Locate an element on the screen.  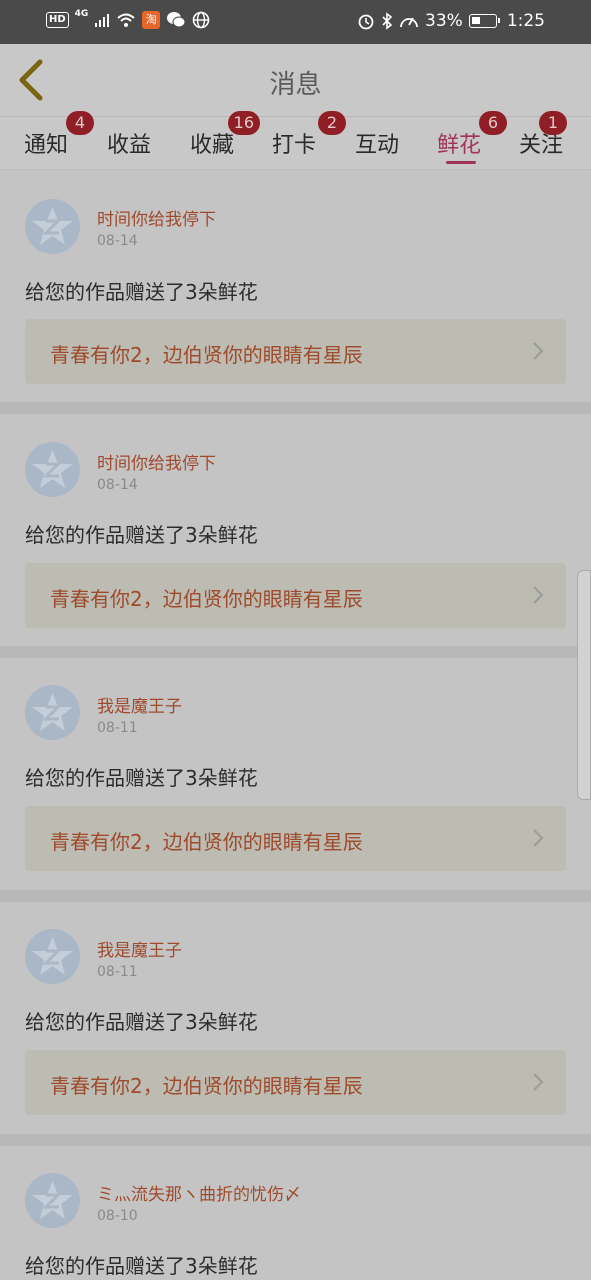
tab-label: 通知 is located at coordinates (46, 145).